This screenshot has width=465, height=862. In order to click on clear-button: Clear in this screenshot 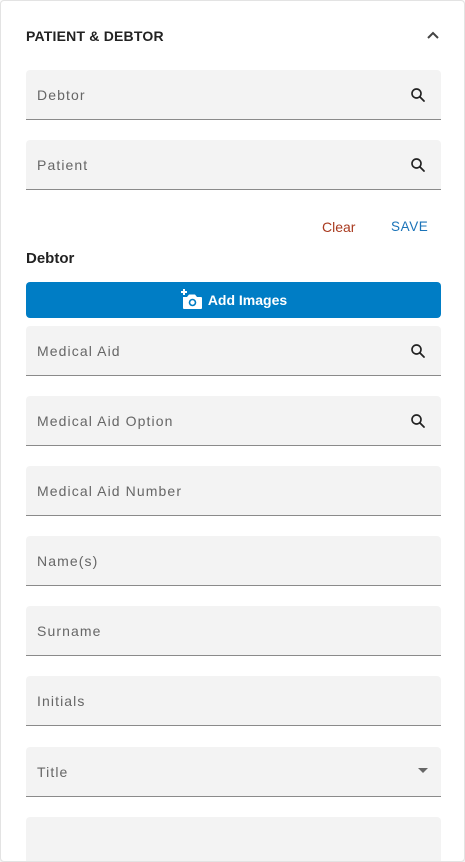, I will do `click(338, 227)`.